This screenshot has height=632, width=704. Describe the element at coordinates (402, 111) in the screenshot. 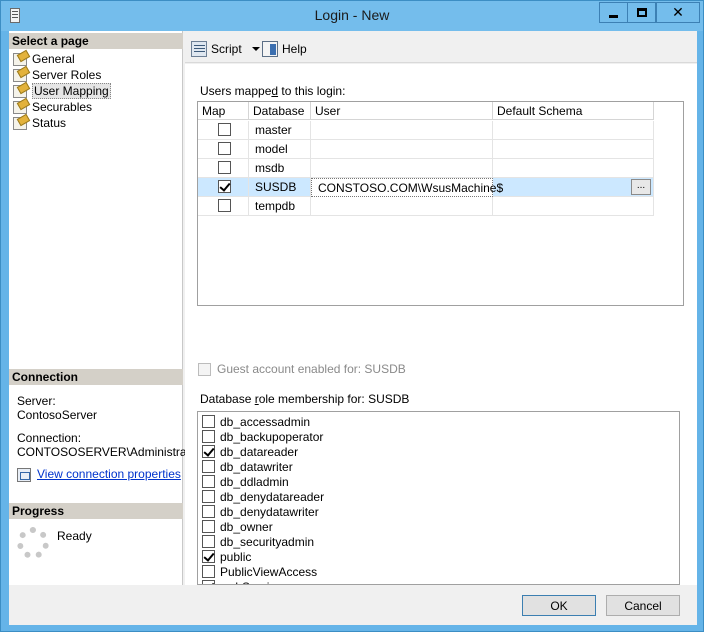

I see `column-header-user: User` at that location.